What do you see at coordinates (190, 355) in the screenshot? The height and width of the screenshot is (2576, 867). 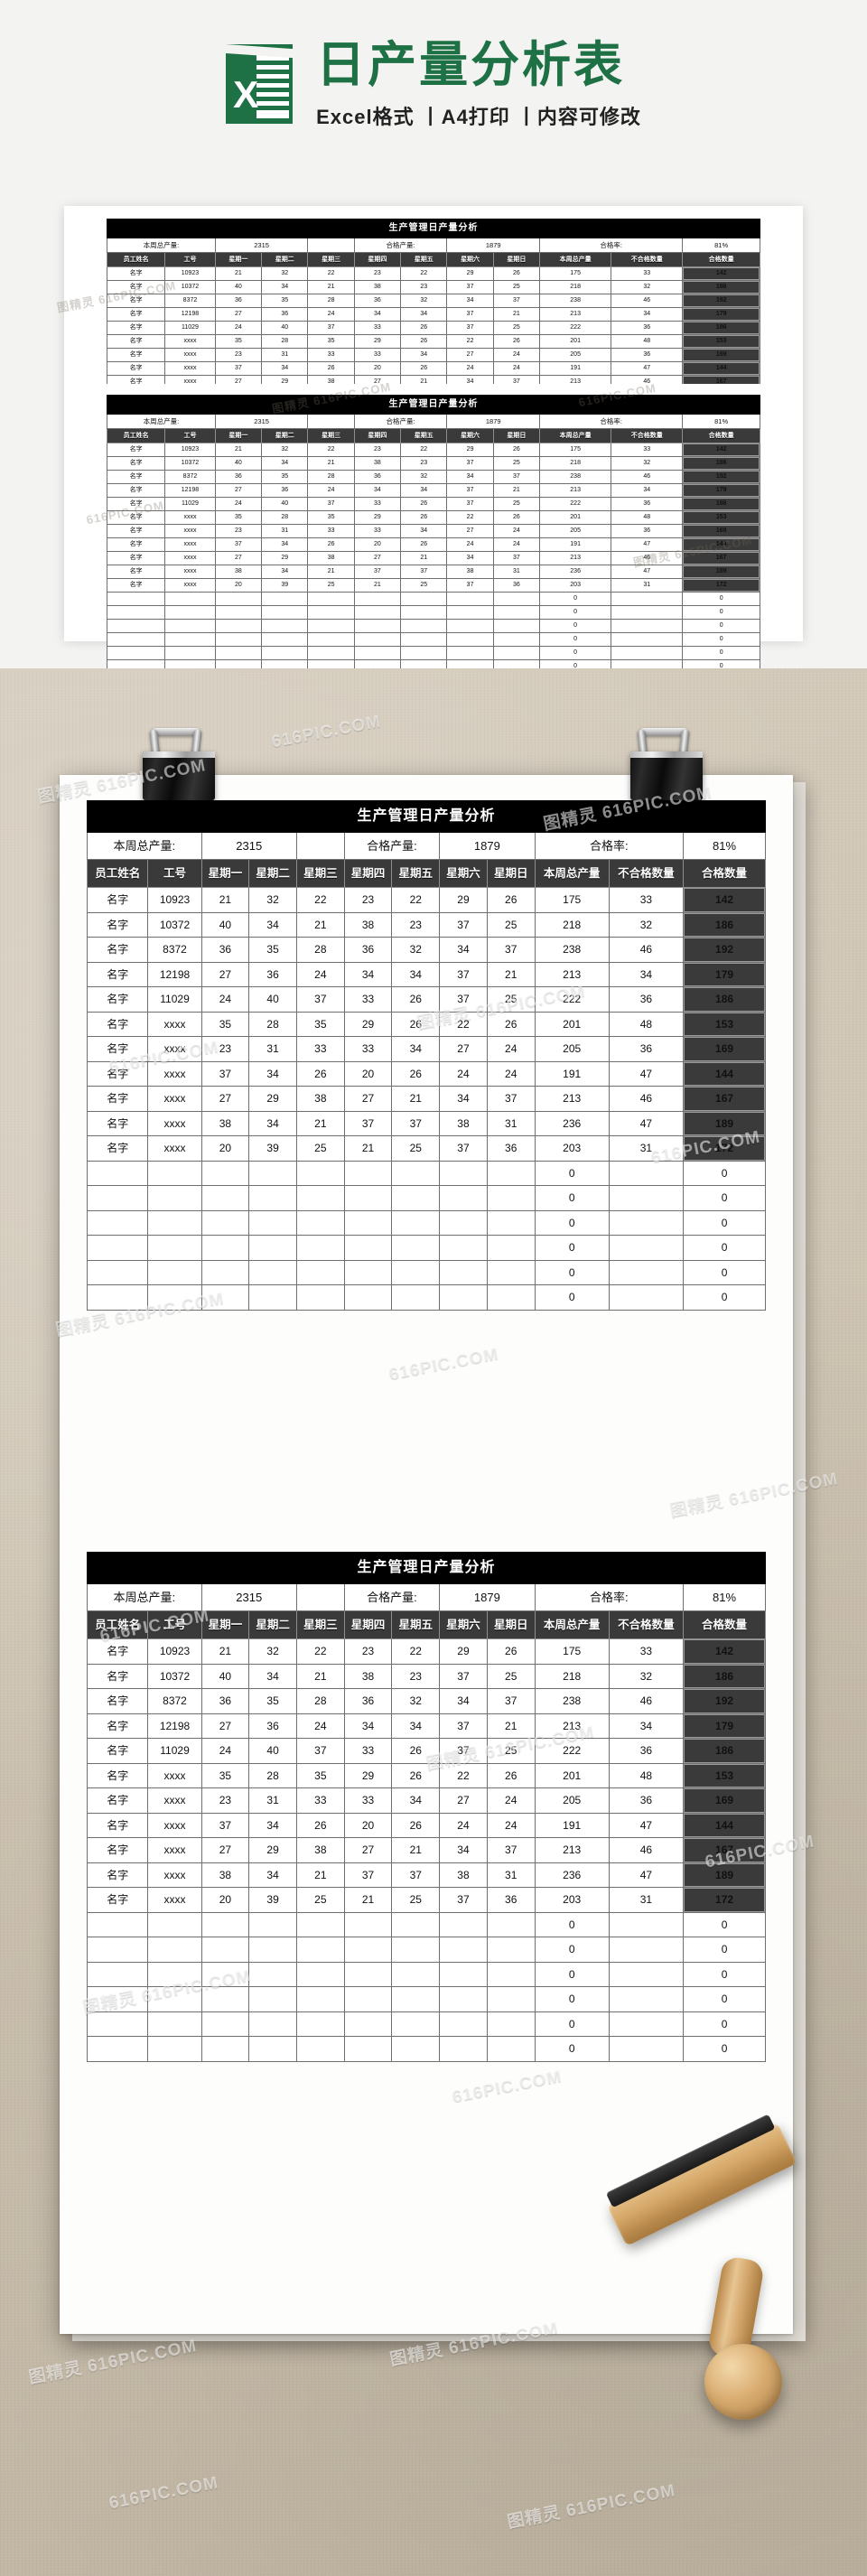 I see `cell-1: xxxx` at bounding box center [190, 355].